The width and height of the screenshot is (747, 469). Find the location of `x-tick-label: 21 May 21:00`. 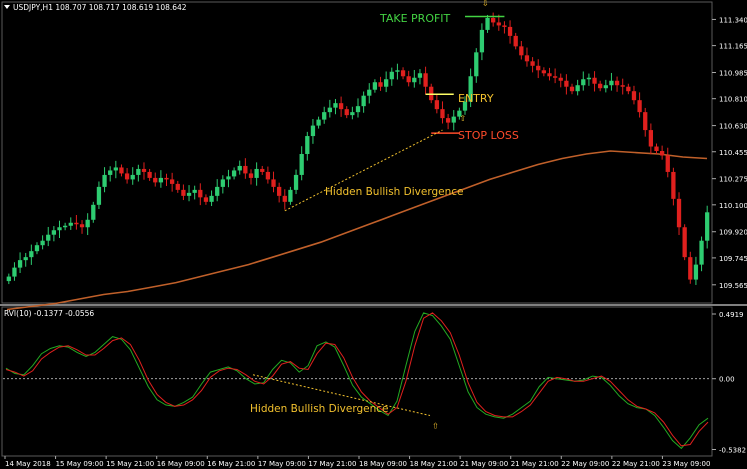

x-tick-label: 21 May 21:00 is located at coordinates (535, 464).